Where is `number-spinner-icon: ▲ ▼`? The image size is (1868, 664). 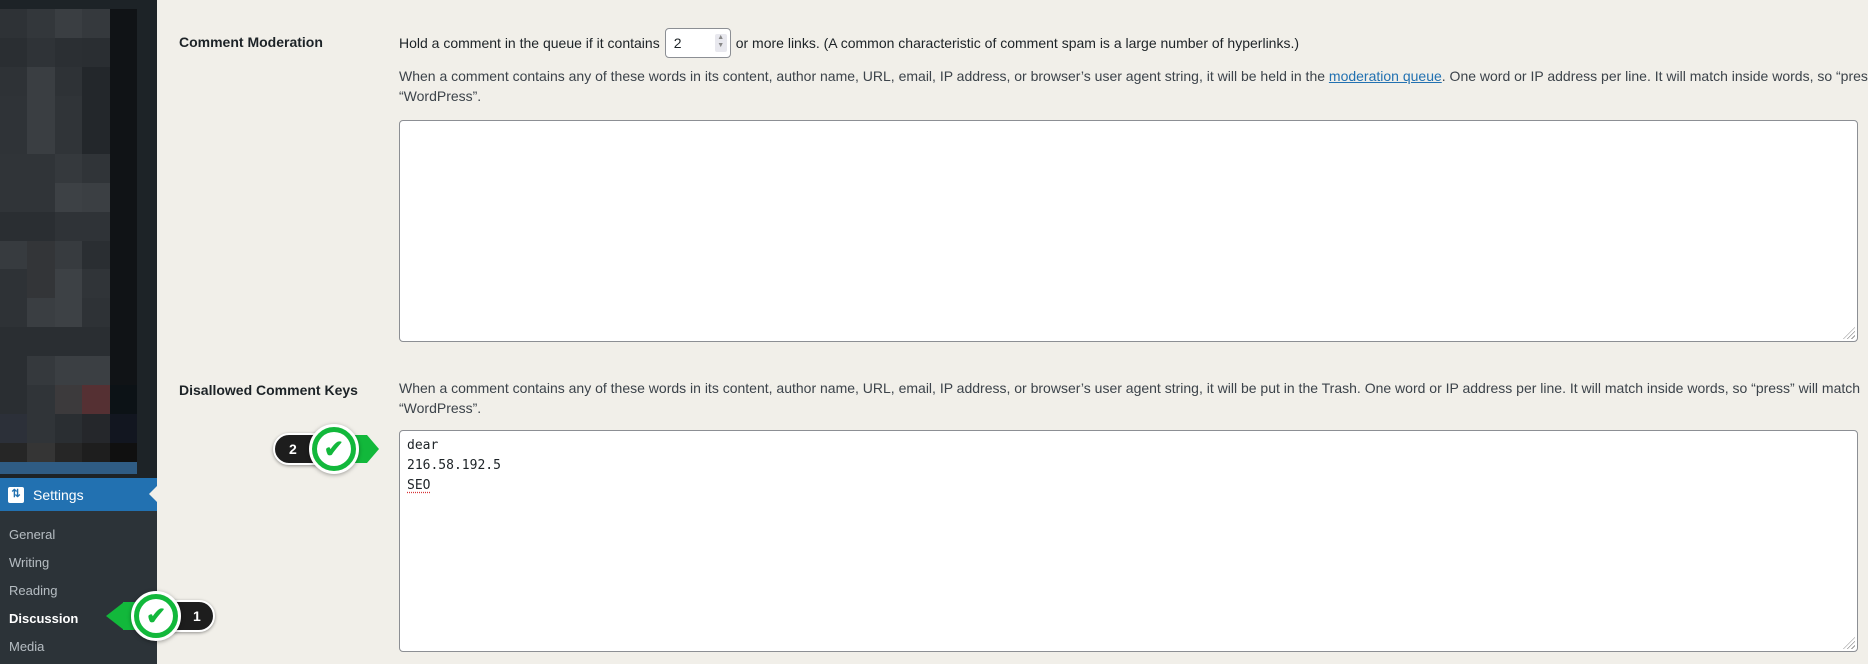 number-spinner-icon: ▲ ▼ is located at coordinates (720, 43).